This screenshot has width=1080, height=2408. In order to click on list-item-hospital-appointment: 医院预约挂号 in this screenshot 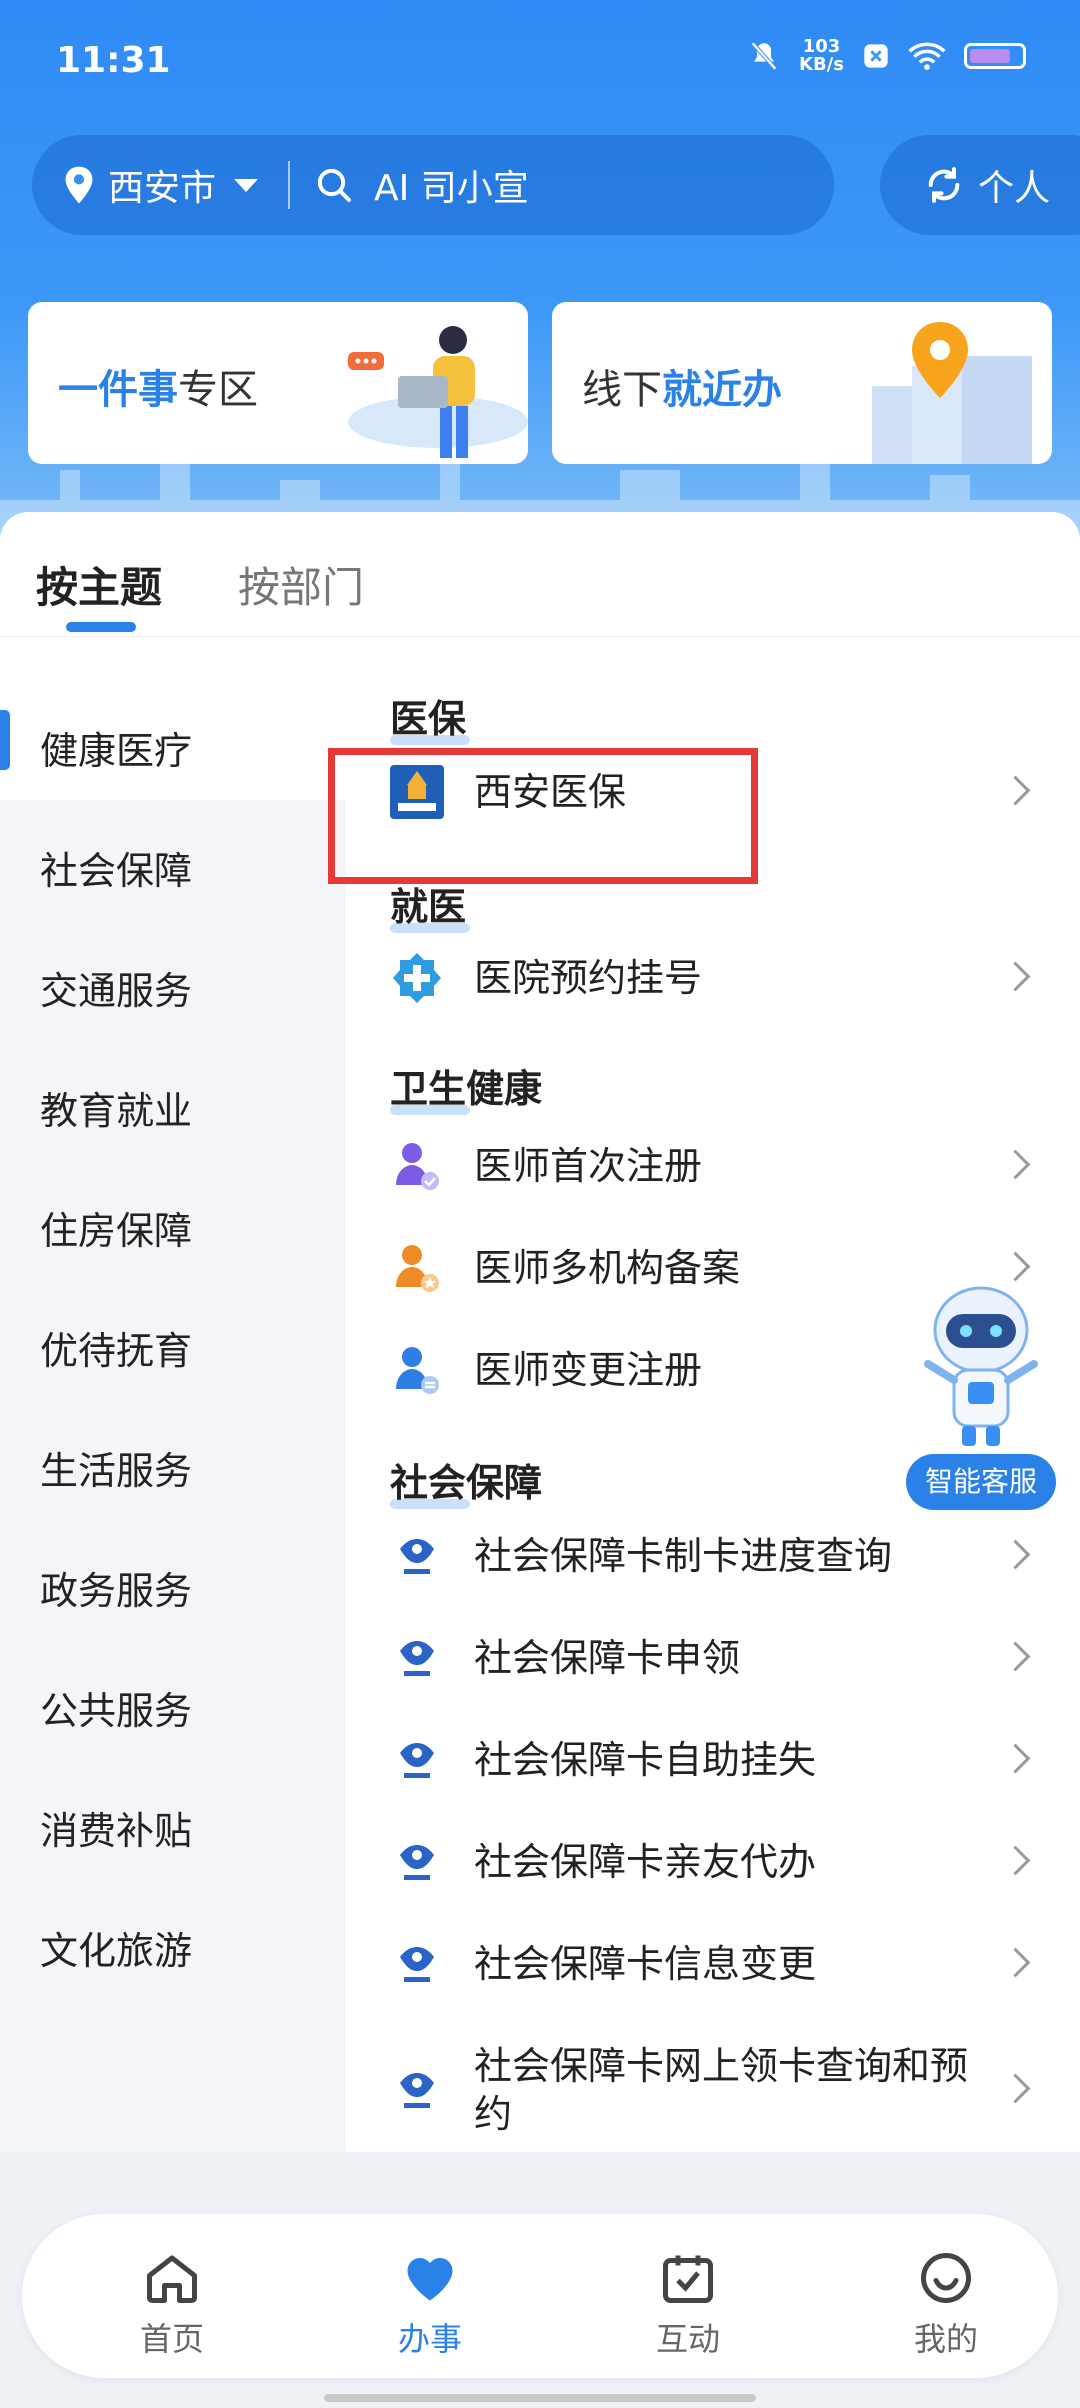, I will do `click(710, 978)`.